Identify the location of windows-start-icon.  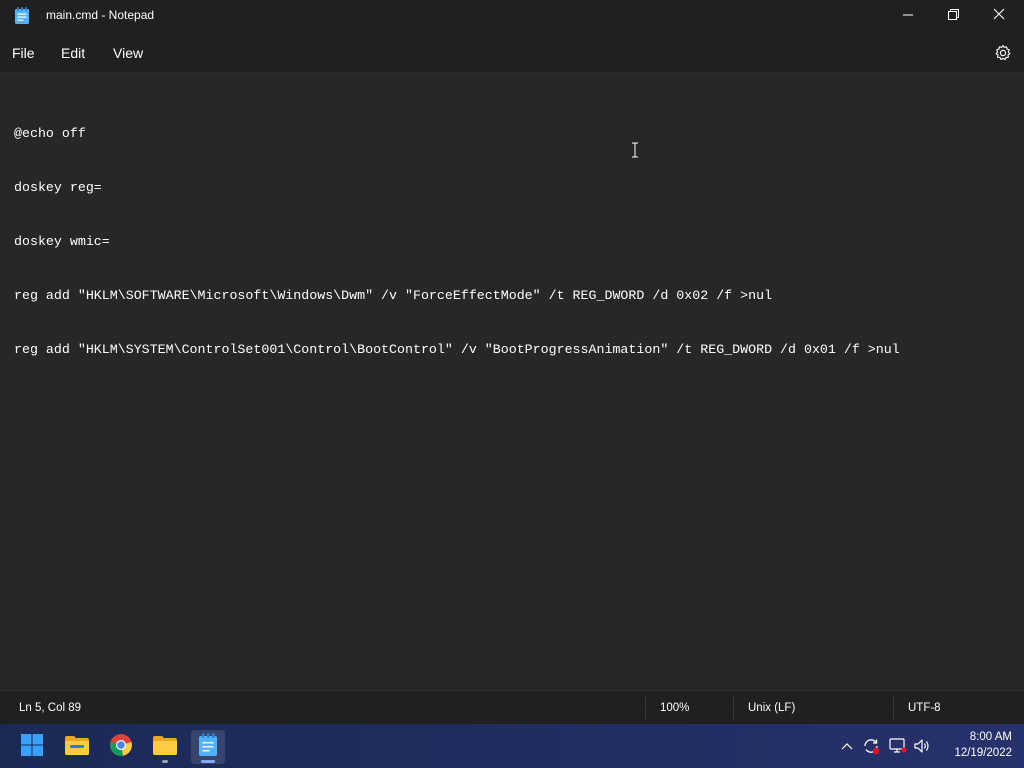
(32, 747).